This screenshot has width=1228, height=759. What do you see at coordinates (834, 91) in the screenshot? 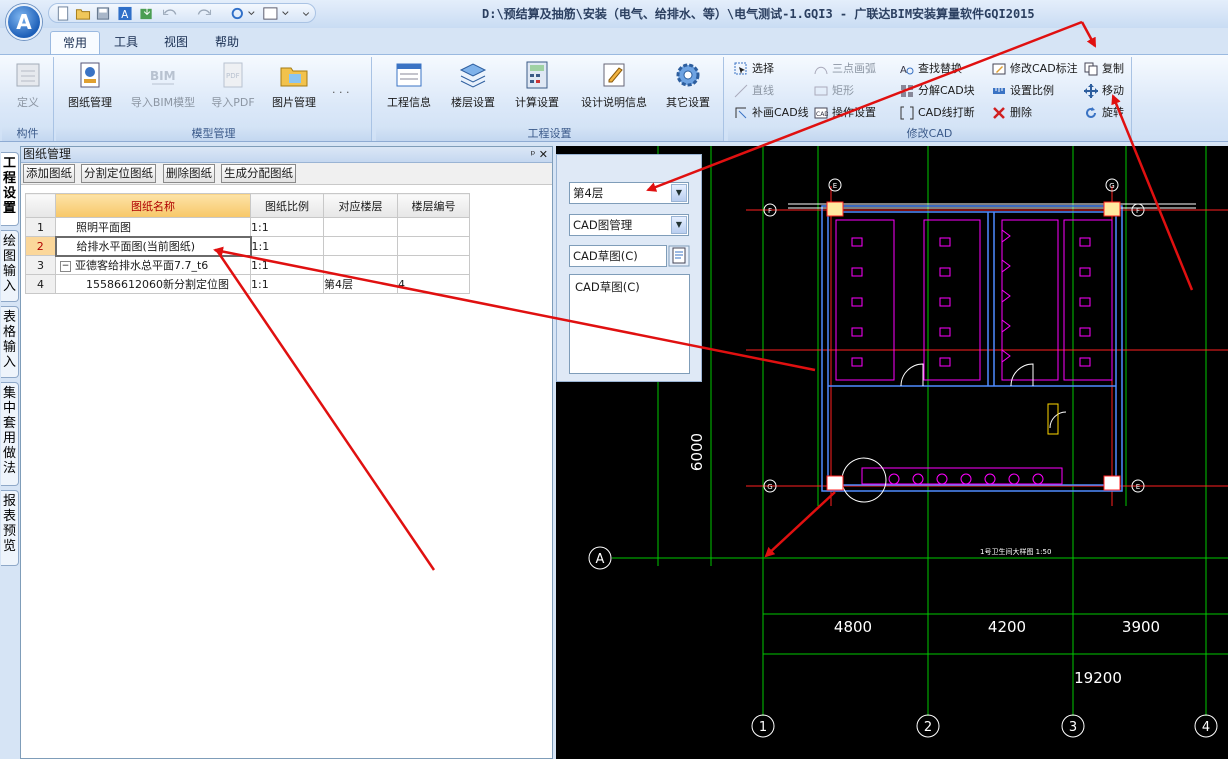
I see `rectangle-button: 矩形` at bounding box center [834, 91].